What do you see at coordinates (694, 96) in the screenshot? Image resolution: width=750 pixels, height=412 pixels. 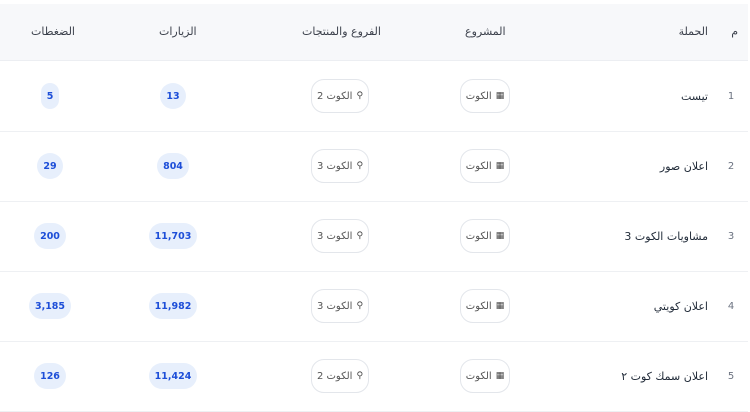 I see `campaign-name: تيست` at bounding box center [694, 96].